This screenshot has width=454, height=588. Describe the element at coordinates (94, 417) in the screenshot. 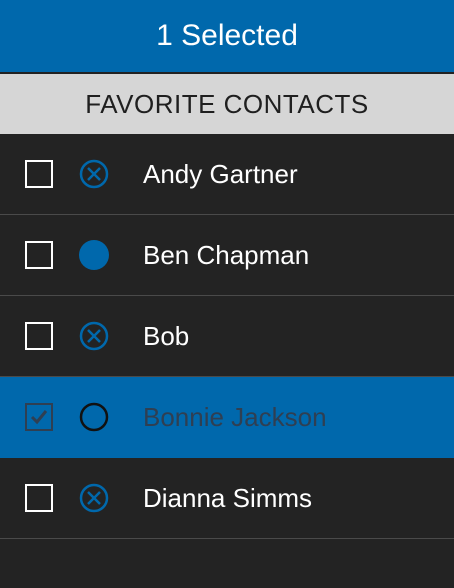

I see `offline-empty-icon` at that location.